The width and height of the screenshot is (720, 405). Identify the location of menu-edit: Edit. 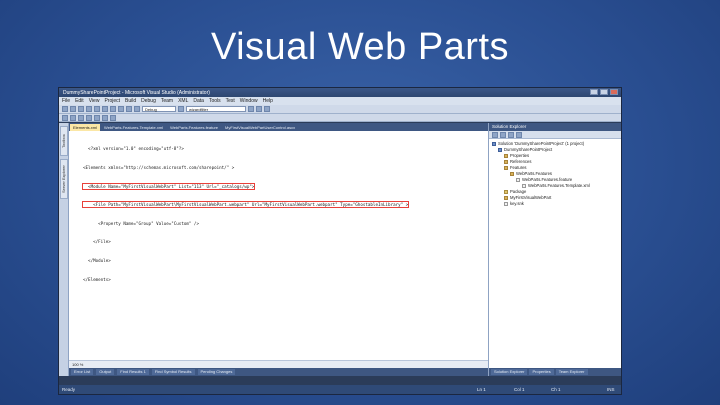
(79, 101).